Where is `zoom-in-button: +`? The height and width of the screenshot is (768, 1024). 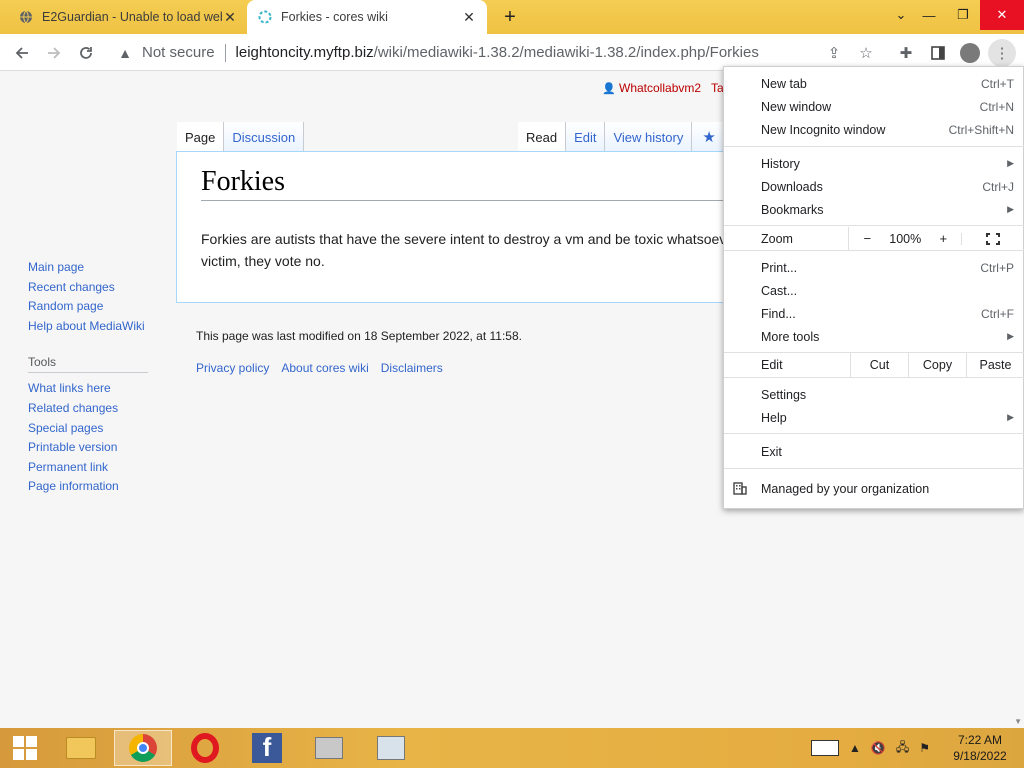 zoom-in-button: + is located at coordinates (943, 238).